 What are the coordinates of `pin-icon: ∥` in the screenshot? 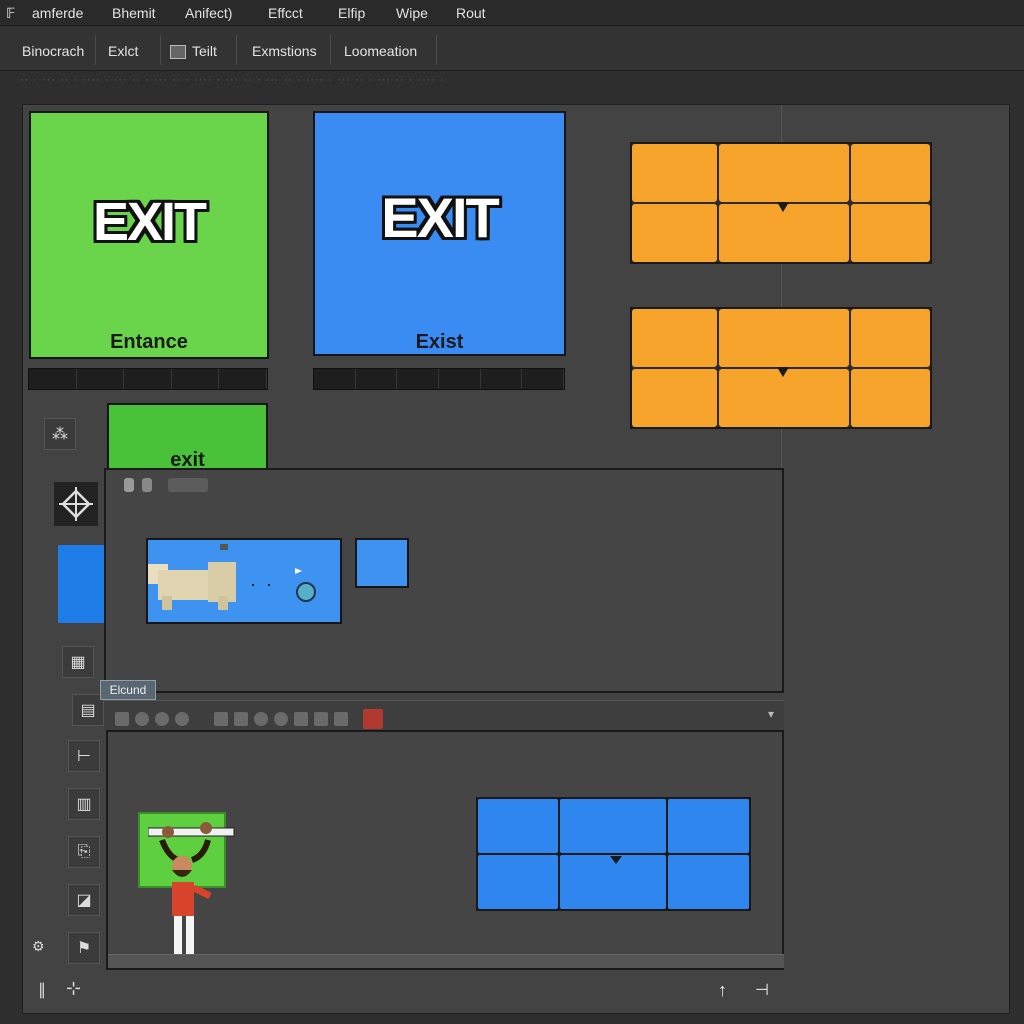 It's located at (42, 990).